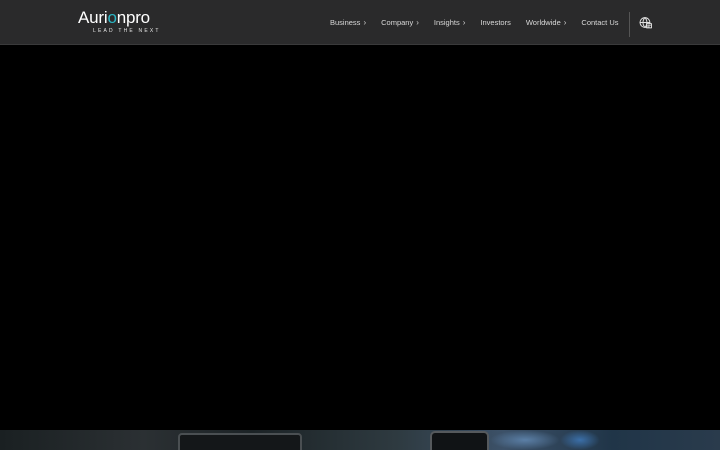 This screenshot has width=720, height=450. Describe the element at coordinates (400, 22) in the screenshot. I see `nav-item-company: Company ›` at that location.